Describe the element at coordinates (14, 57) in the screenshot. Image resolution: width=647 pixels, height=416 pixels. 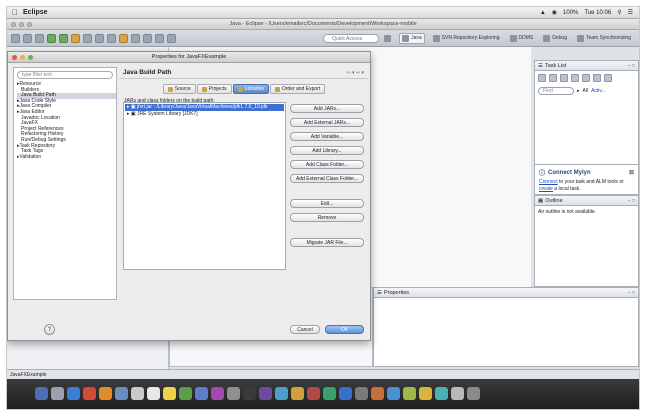
I see `dialog-close-icon` at that location.